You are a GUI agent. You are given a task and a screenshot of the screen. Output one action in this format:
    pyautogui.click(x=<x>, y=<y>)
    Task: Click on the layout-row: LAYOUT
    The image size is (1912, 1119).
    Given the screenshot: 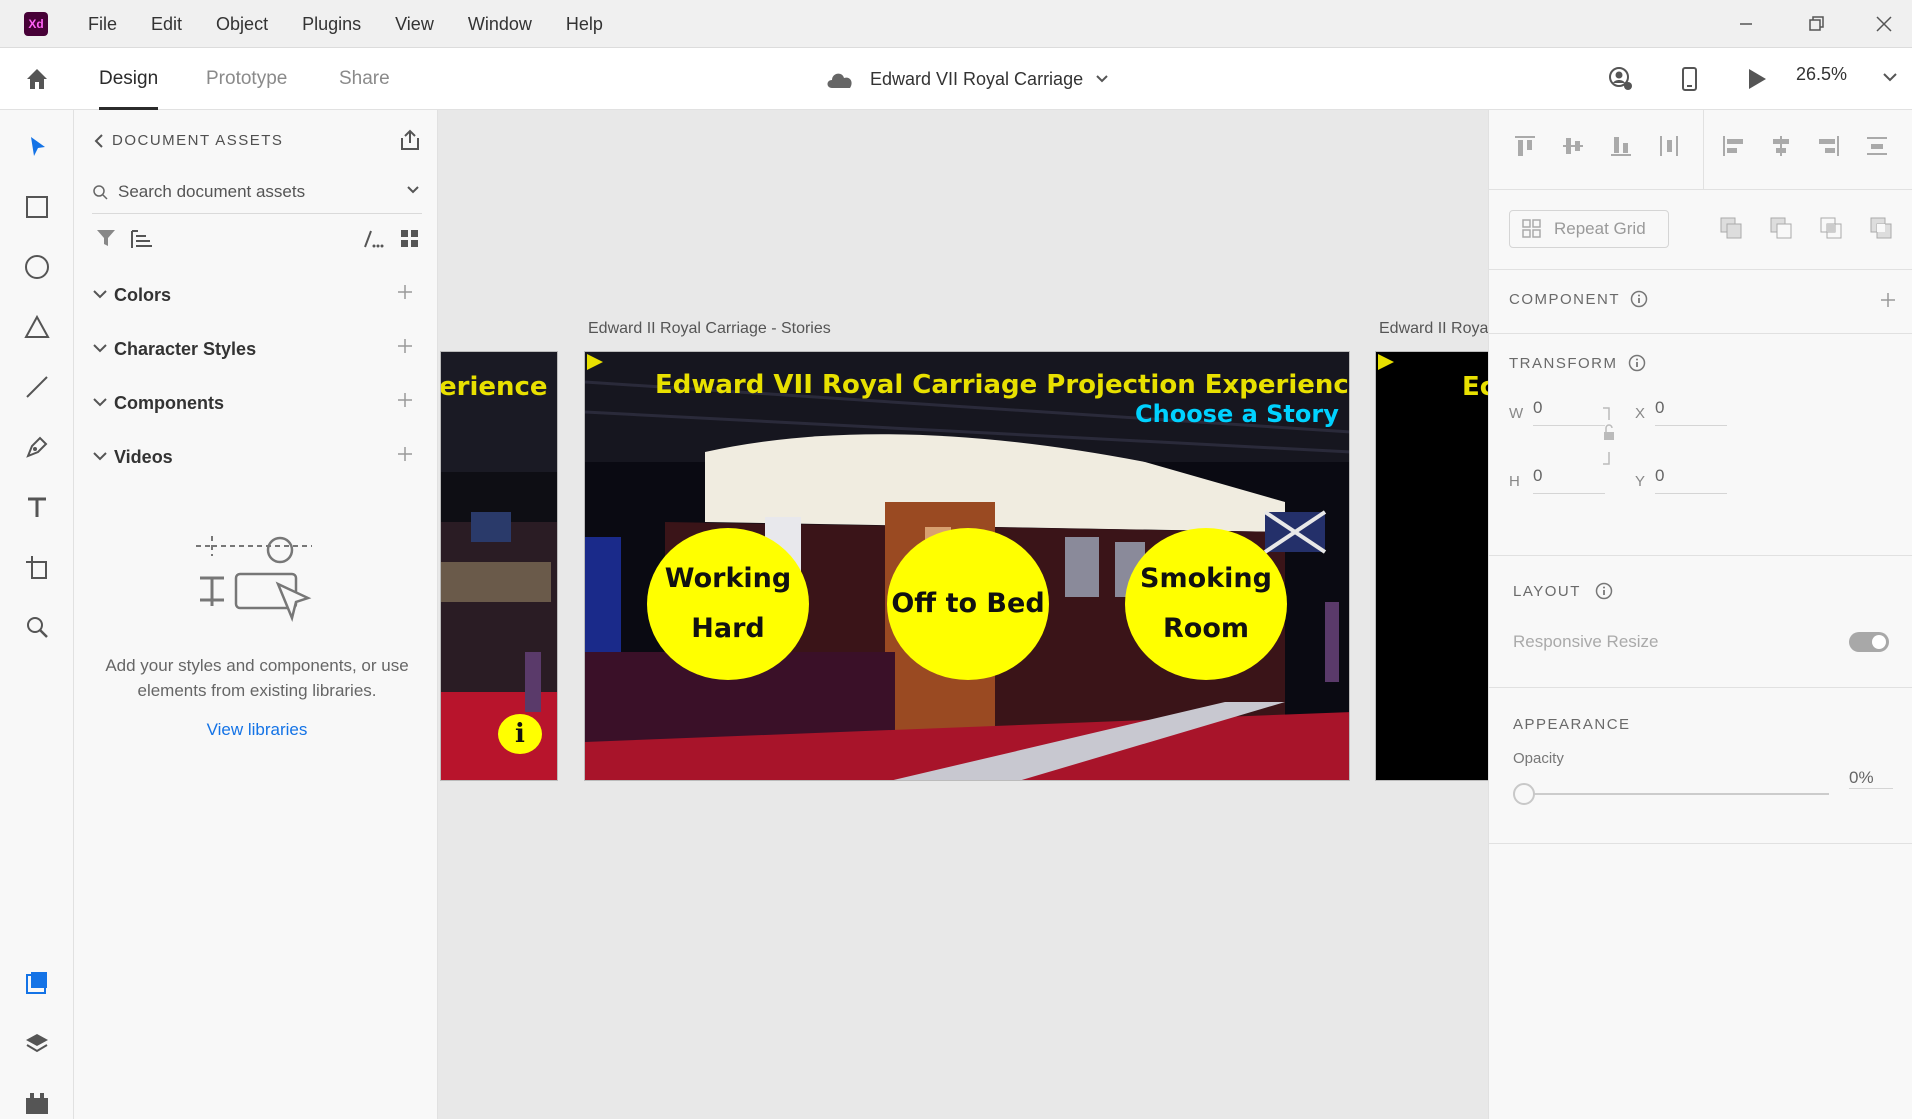 What is the action you would take?
    pyautogui.click(x=1700, y=622)
    